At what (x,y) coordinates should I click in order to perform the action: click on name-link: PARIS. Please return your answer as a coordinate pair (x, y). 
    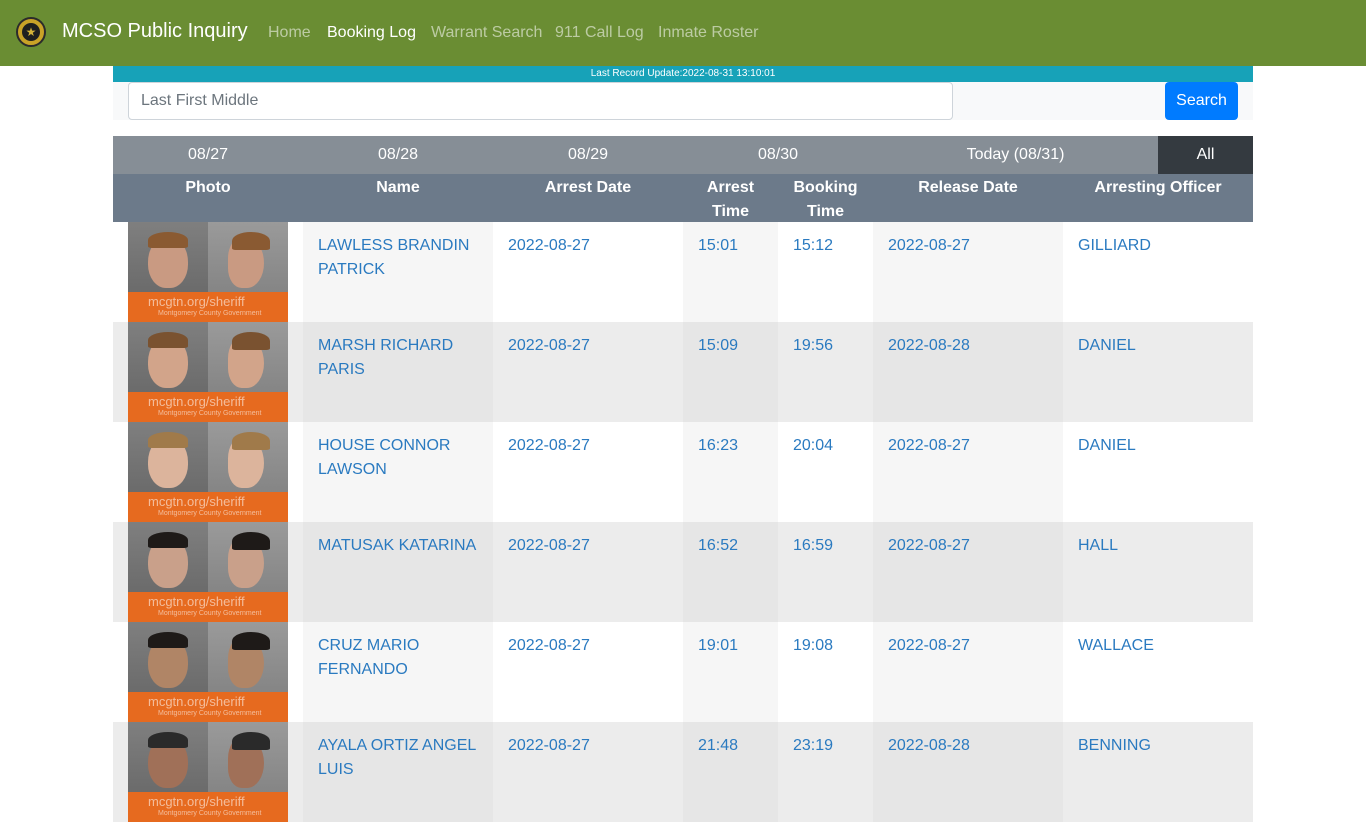
    Looking at the image, I should click on (405, 370).